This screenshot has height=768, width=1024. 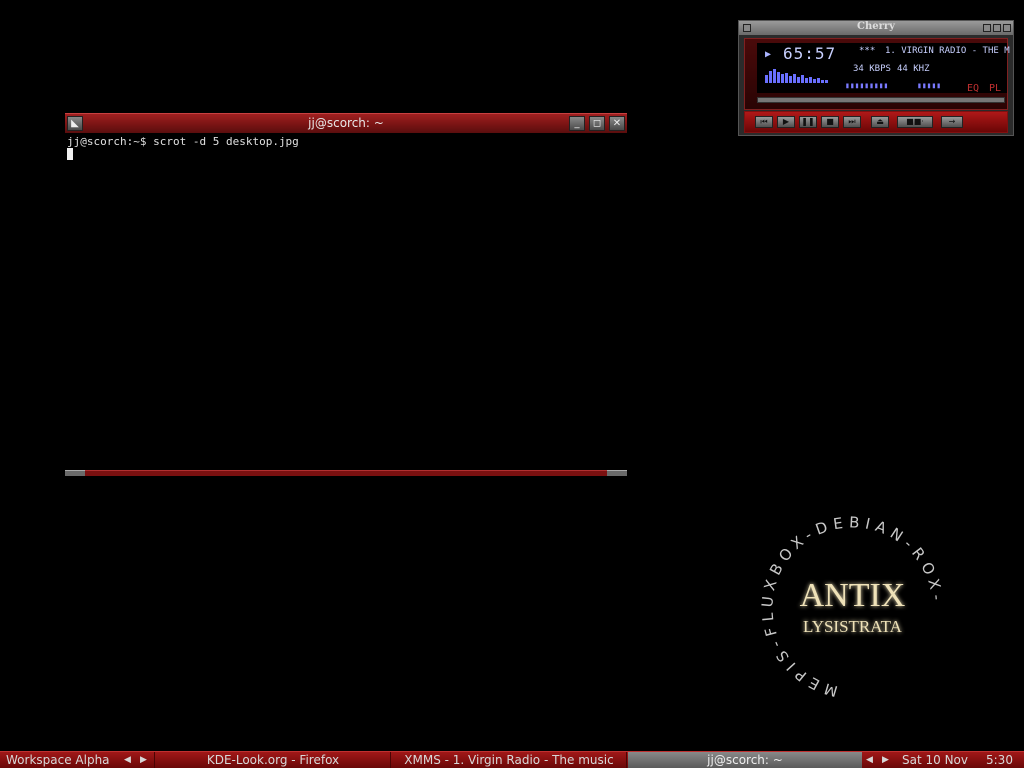 I want to click on task-xmms: XMMS - 1. Virgin Radio - The music, so click(x=509, y=760).